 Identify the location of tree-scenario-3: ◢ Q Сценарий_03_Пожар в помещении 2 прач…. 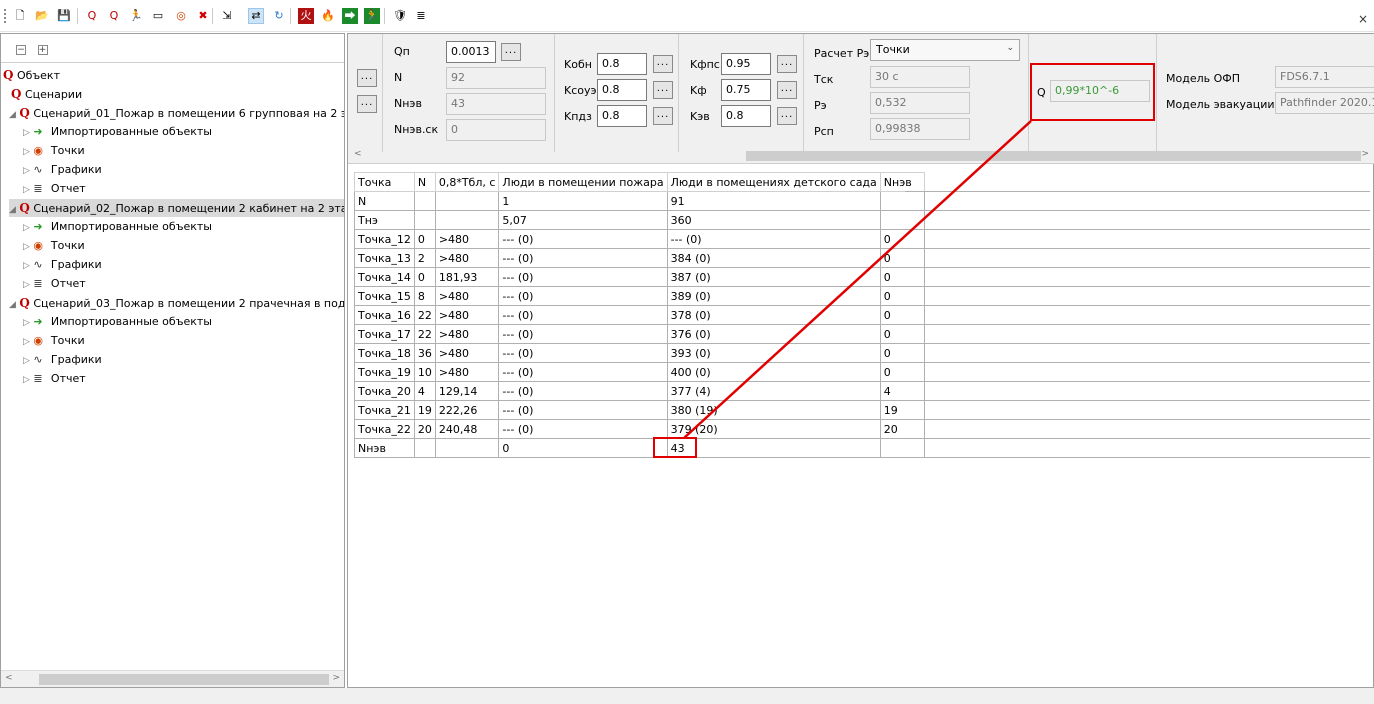
(176, 303).